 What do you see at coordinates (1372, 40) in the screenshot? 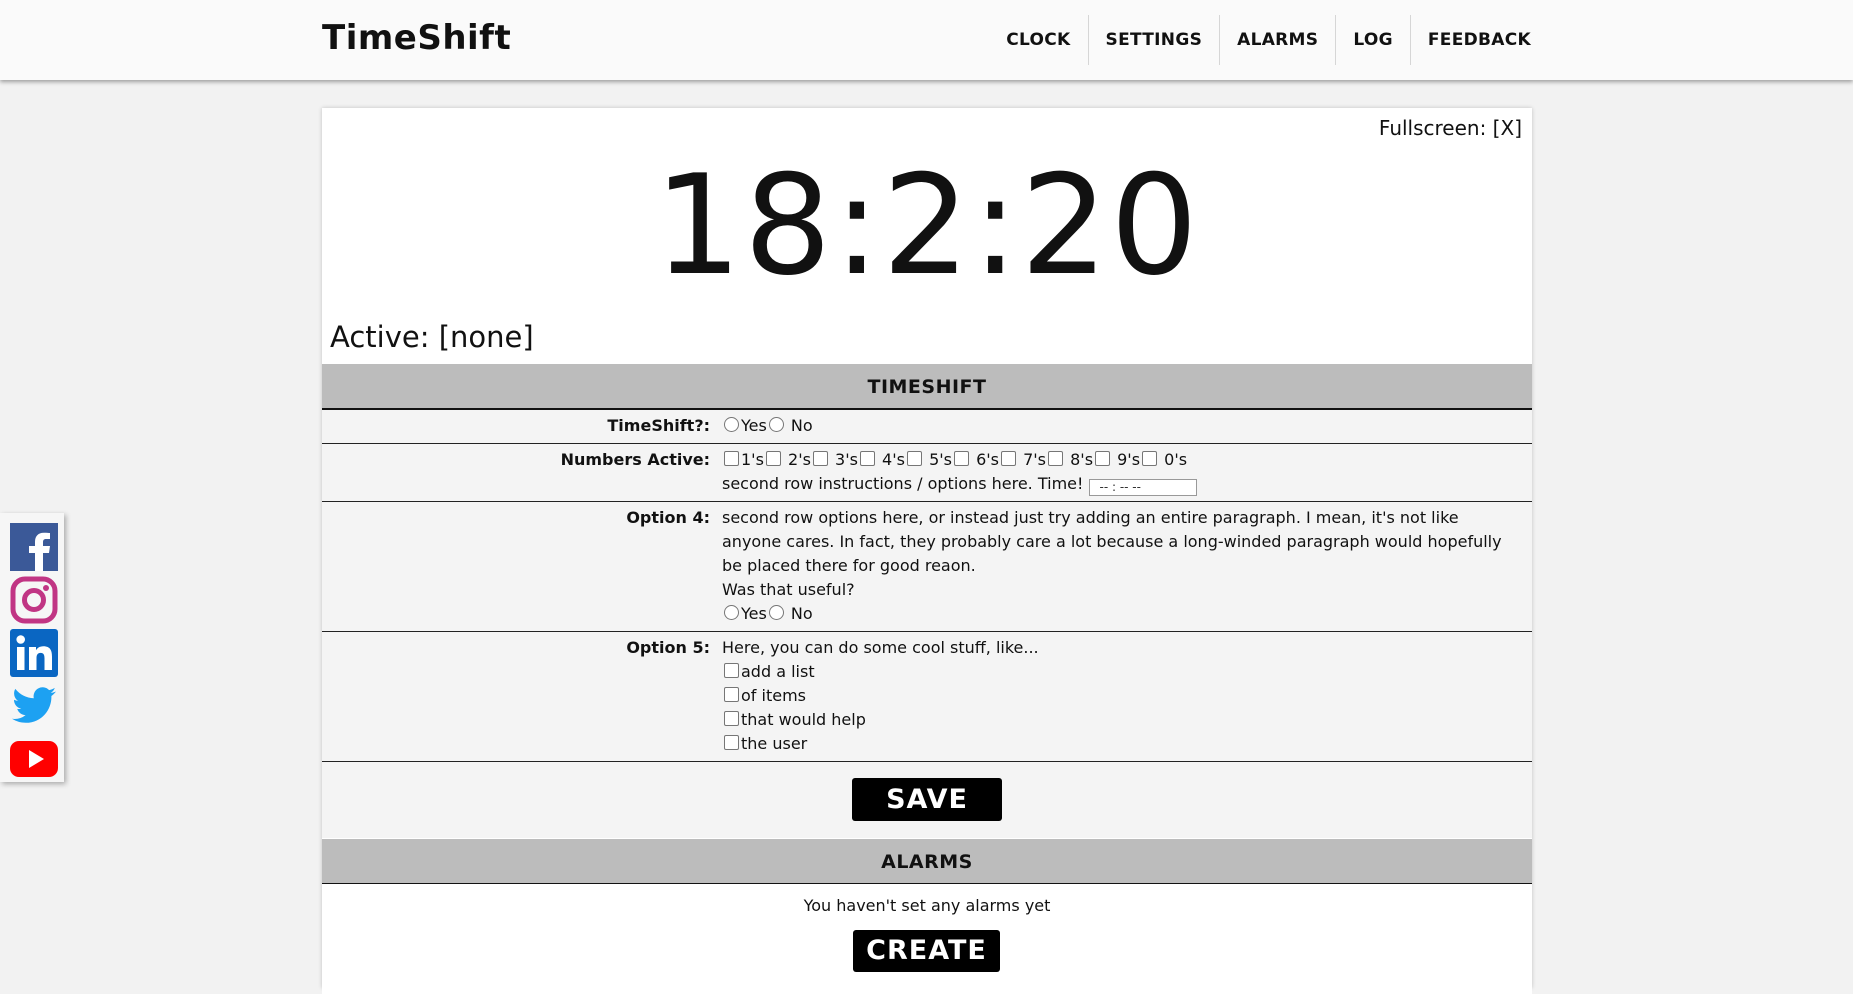
I see `nav-log: LOG` at bounding box center [1372, 40].